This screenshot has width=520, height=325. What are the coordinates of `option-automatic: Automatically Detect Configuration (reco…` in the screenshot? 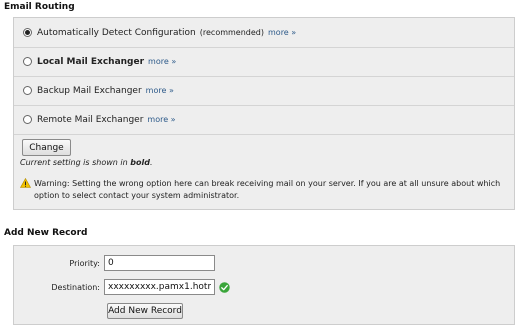 It's located at (264, 33).